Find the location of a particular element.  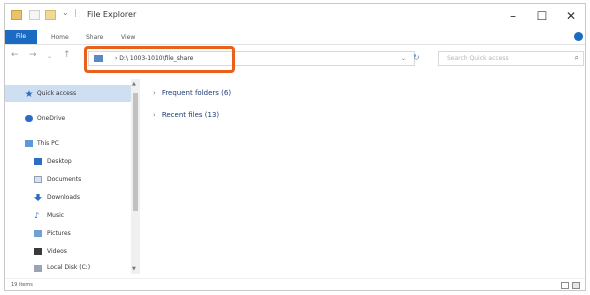

search-box: Search Quick access ⌕ is located at coordinates (511, 58).